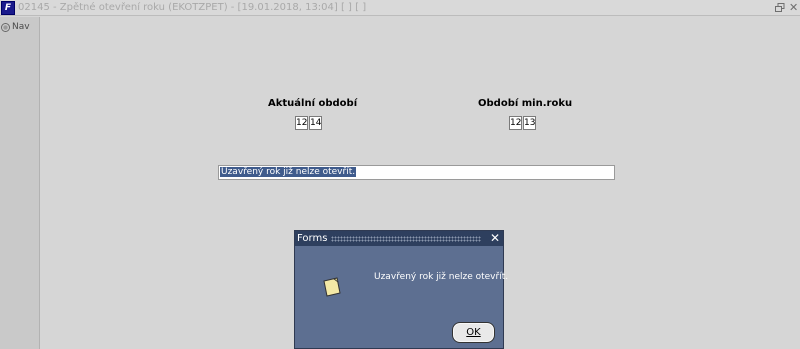  What do you see at coordinates (315, 123) in the screenshot?
I see `current-period-year: 14` at bounding box center [315, 123].